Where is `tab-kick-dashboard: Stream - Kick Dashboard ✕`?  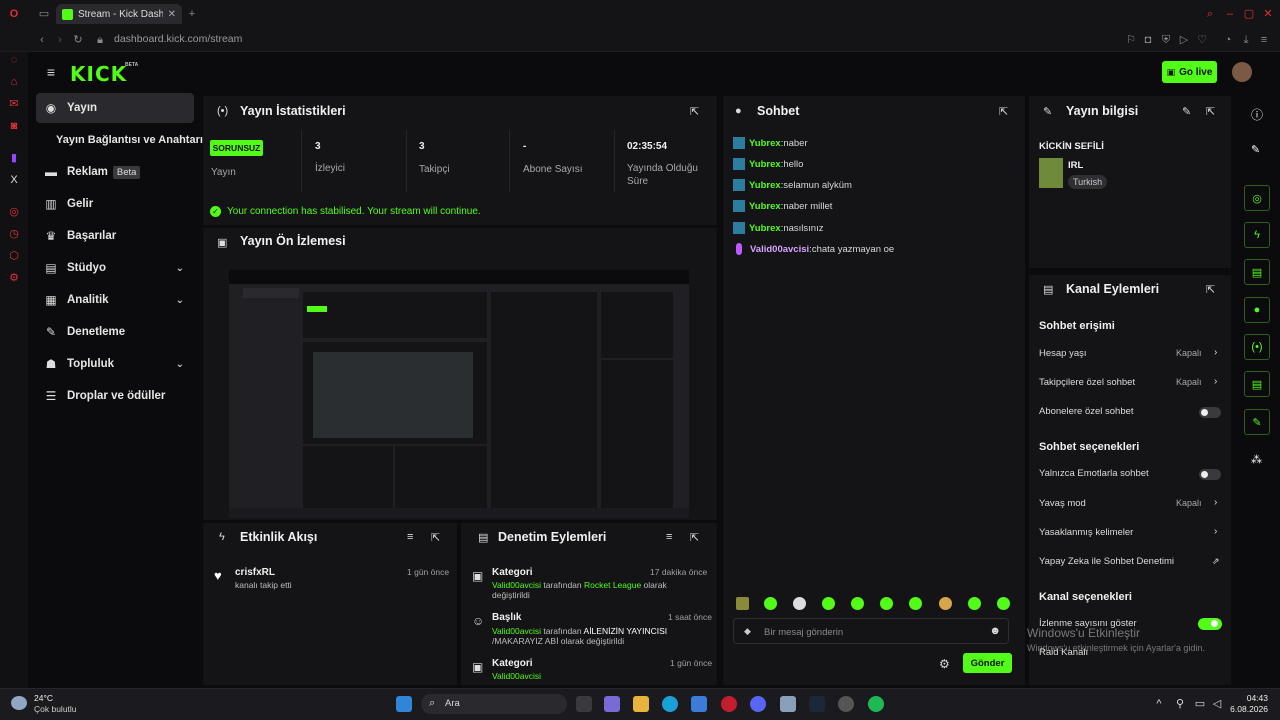
tab-kick-dashboard: Stream - Kick Dashboard ✕ is located at coordinates (119, 14).